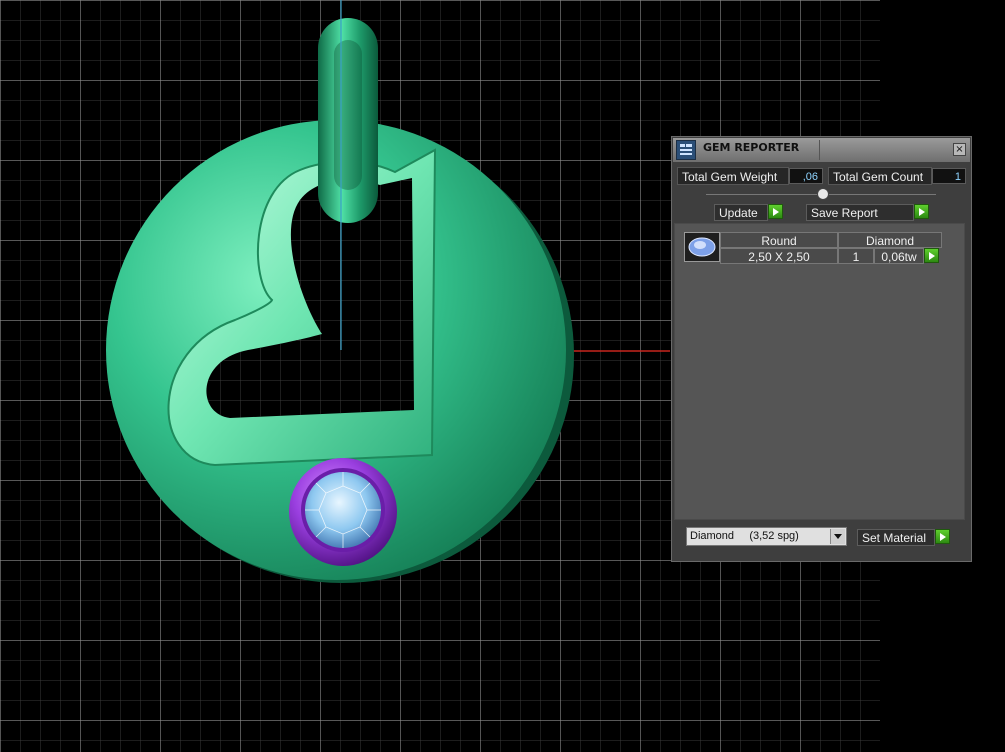  Describe the element at coordinates (779, 240) in the screenshot. I see `gem-shape-cell: Round` at that location.